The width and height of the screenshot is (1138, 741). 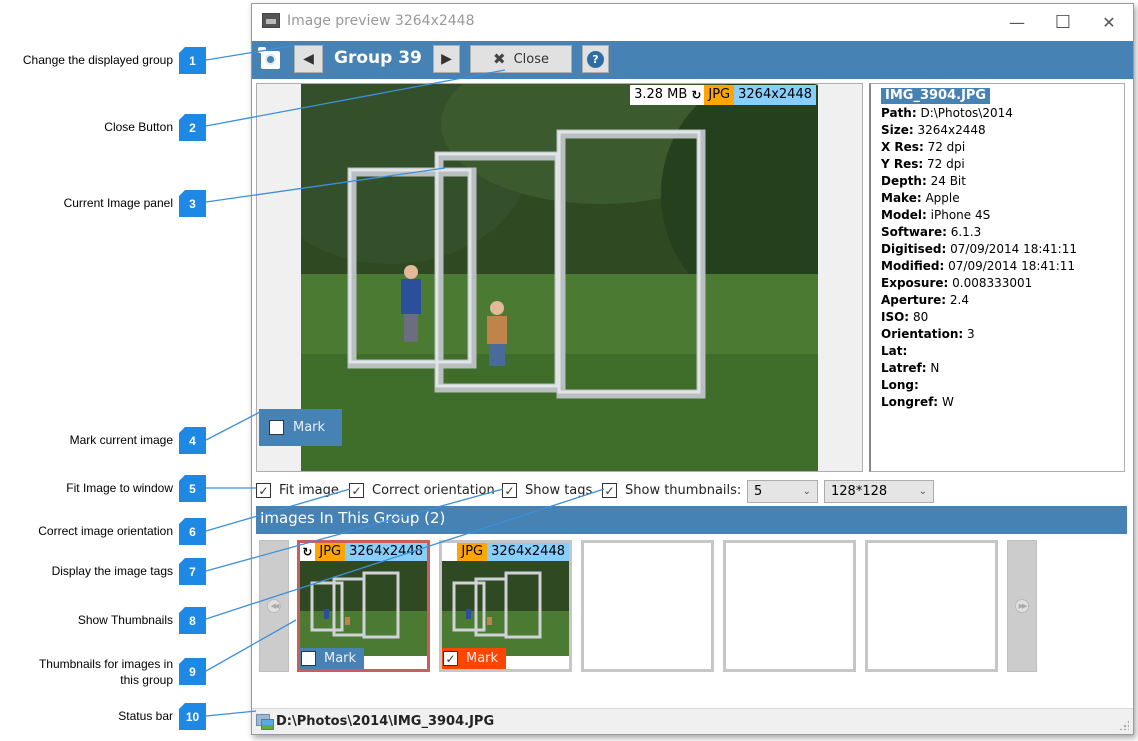 What do you see at coordinates (1012, 266) in the screenshot?
I see `info-value: 07/09/2014 18:41:11` at bounding box center [1012, 266].